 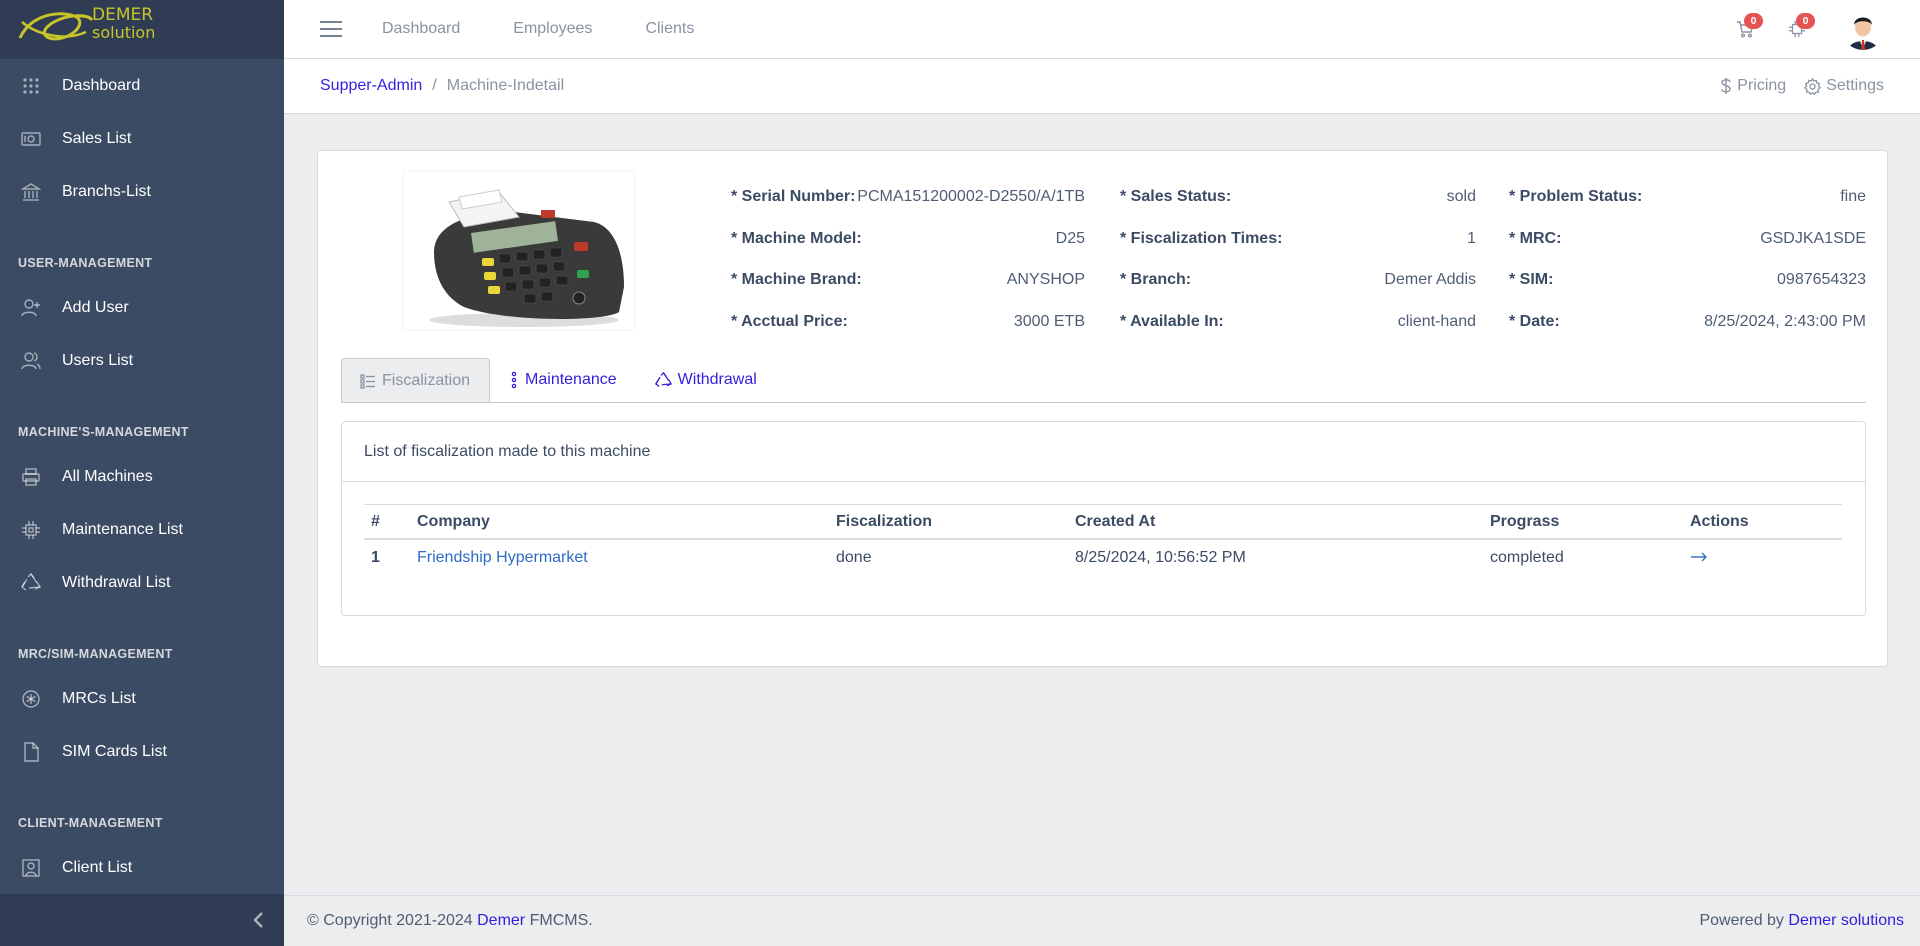 What do you see at coordinates (103, 432) in the screenshot?
I see `sidebar-section-title: MACHINE'S-MANAGEMENT` at bounding box center [103, 432].